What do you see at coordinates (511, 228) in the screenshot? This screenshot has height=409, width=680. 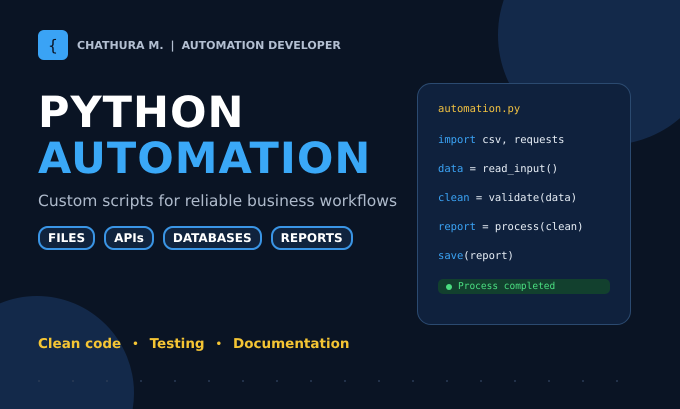 I see `code-line: report = process(clean)` at bounding box center [511, 228].